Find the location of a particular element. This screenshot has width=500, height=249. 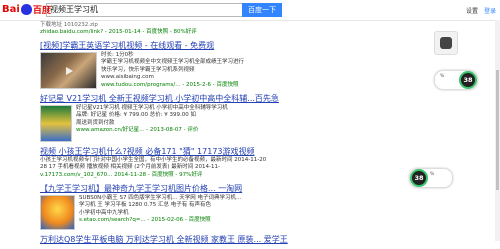

result-text: 下载地址 1010232.zip is located at coordinates (69, 25).